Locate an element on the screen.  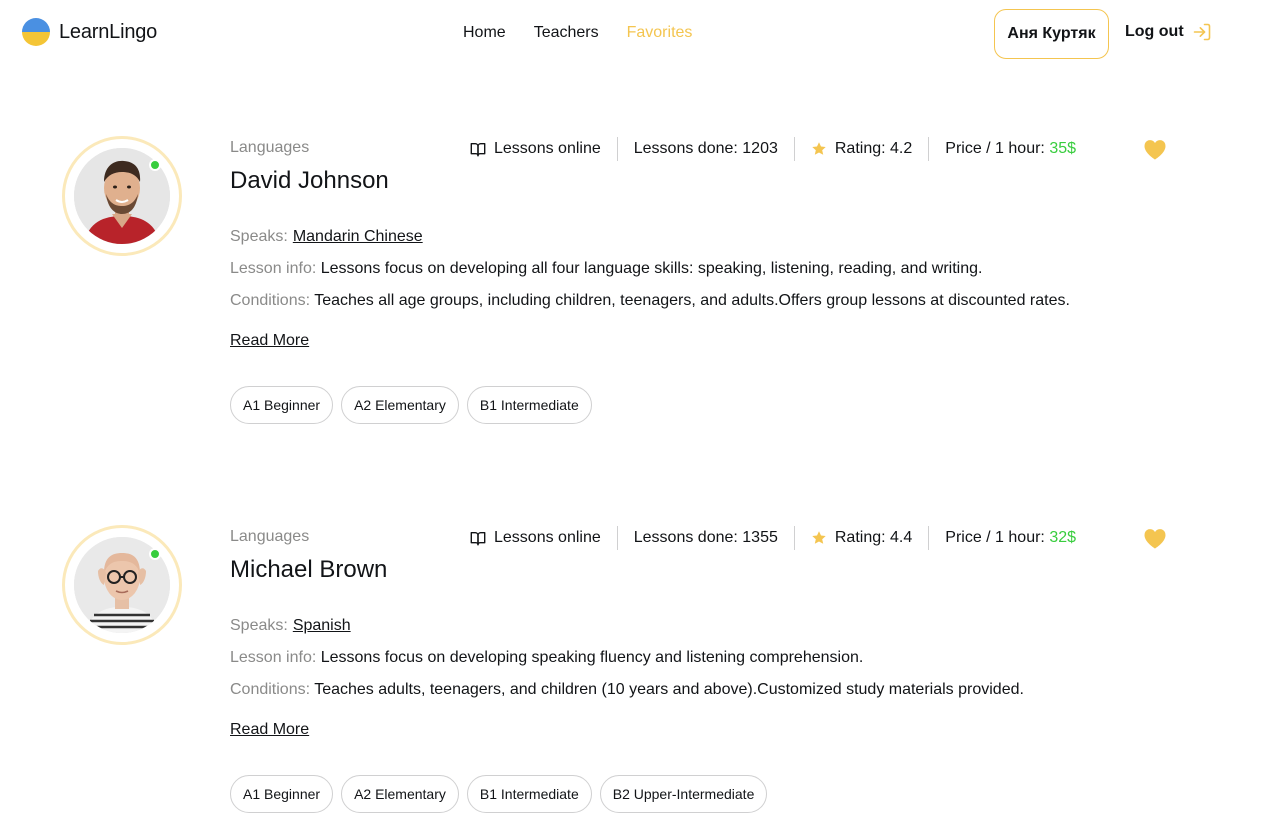
ukraine-flag-icon is located at coordinates (36, 32).